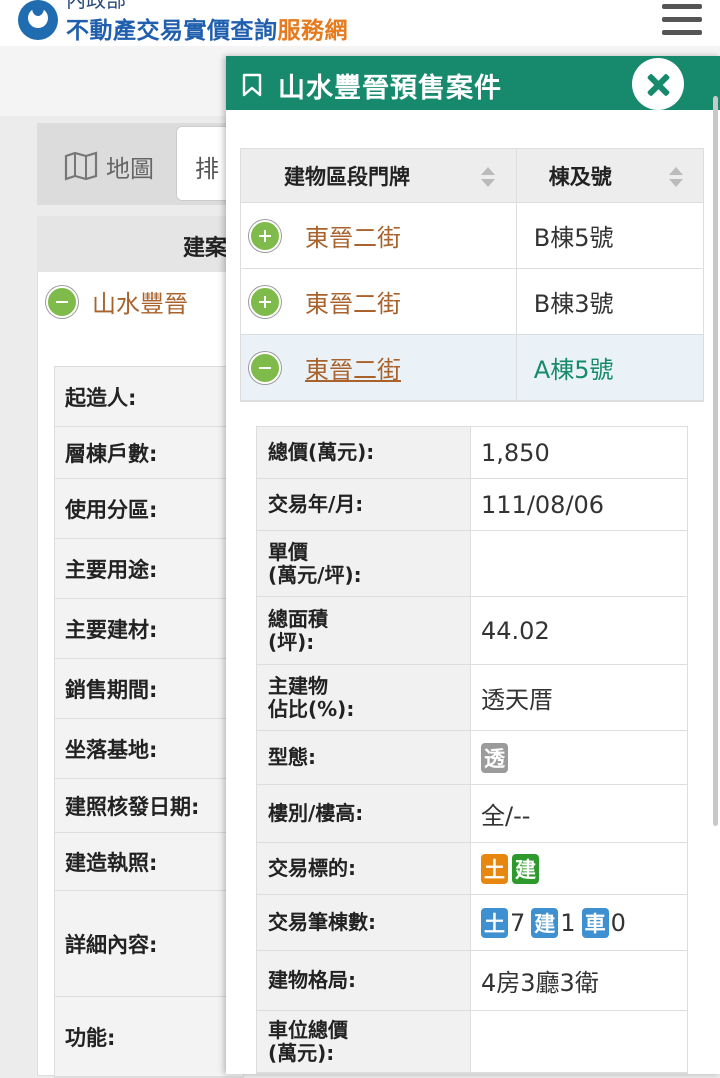 This screenshot has width=720, height=1078. What do you see at coordinates (364, 452) in the screenshot?
I see `detail-label: 總價(萬元):` at bounding box center [364, 452].